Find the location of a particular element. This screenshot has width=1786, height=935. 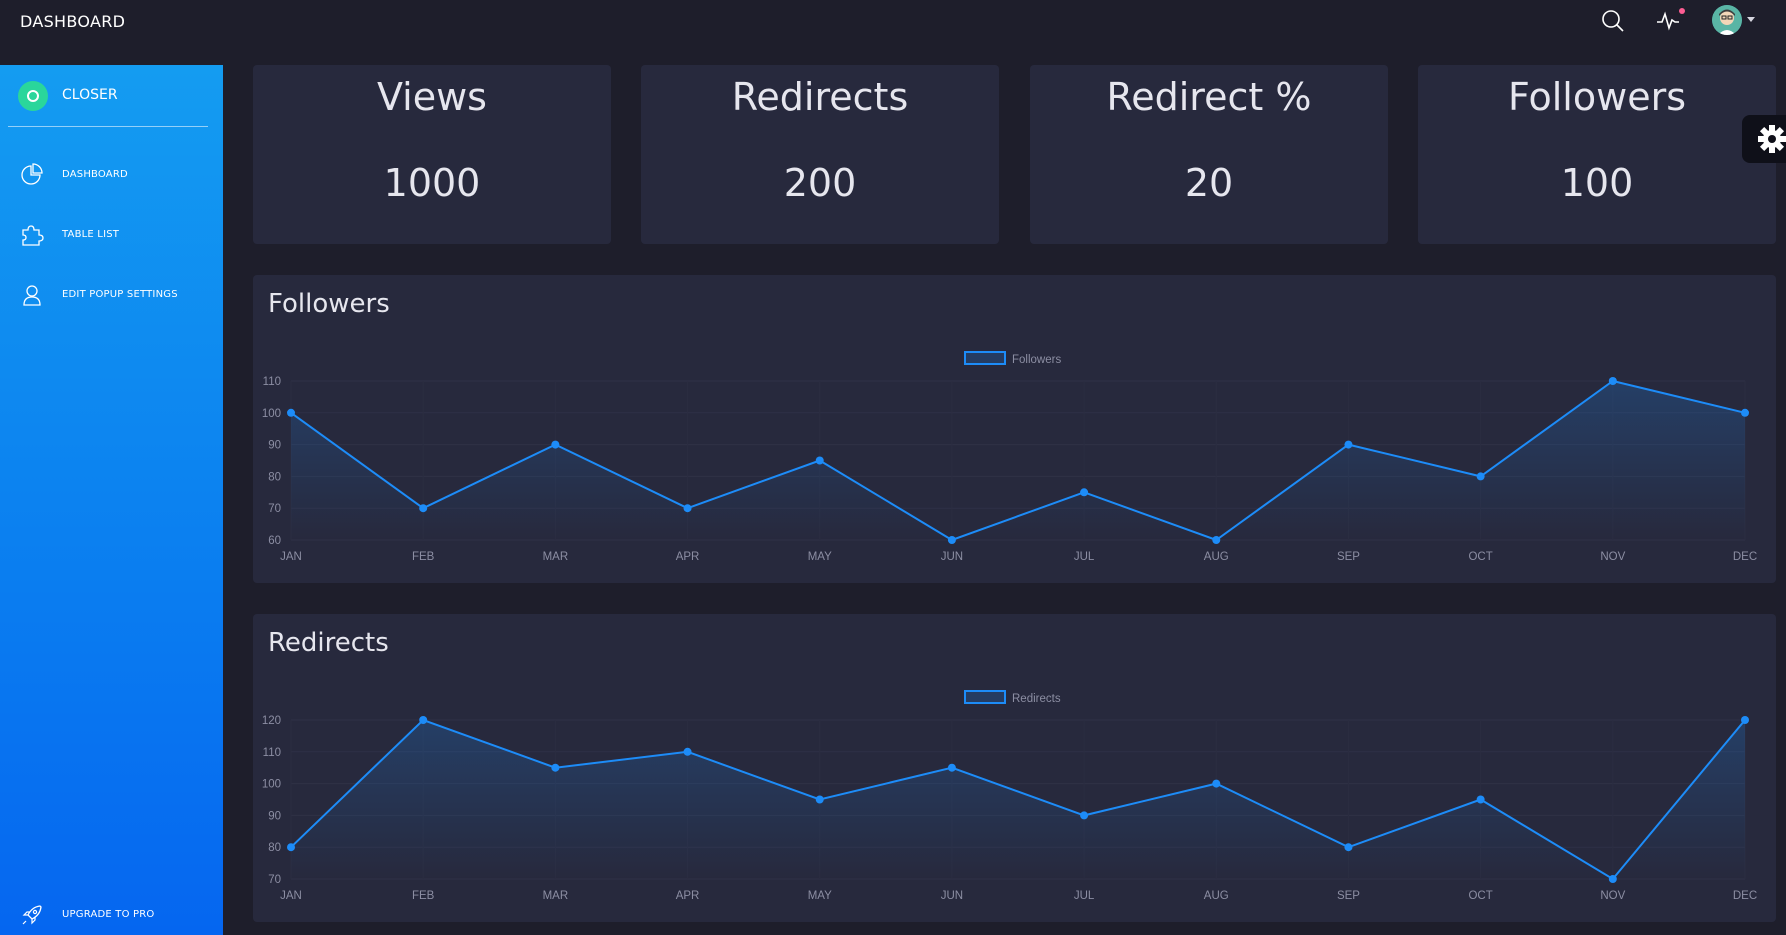

legend-label: Followers is located at coordinates (1036, 360).